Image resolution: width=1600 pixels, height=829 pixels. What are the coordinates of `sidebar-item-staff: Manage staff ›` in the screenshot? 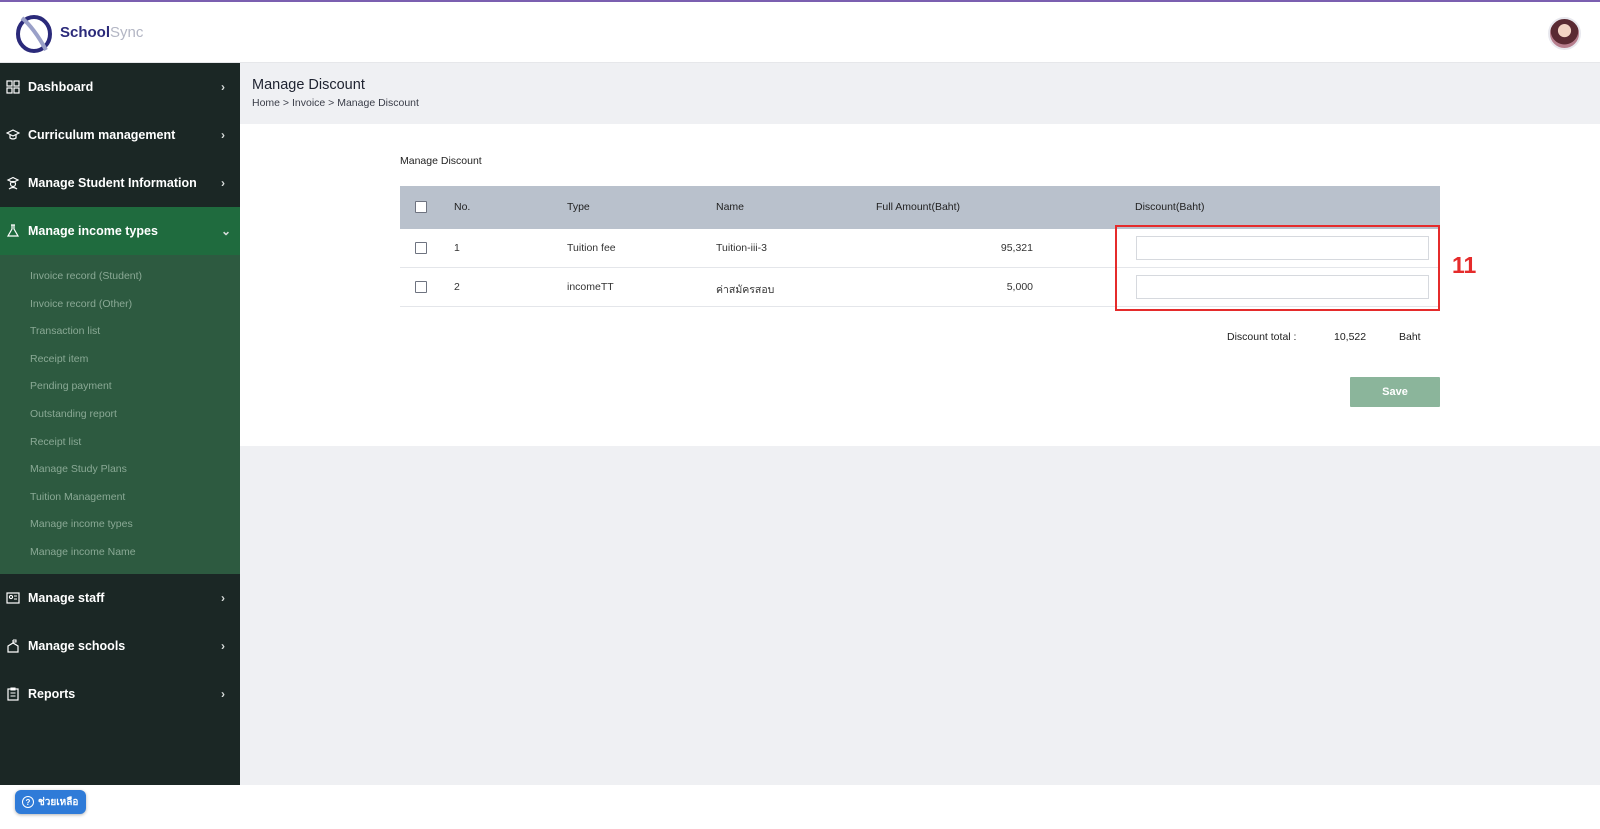 It's located at (120, 598).